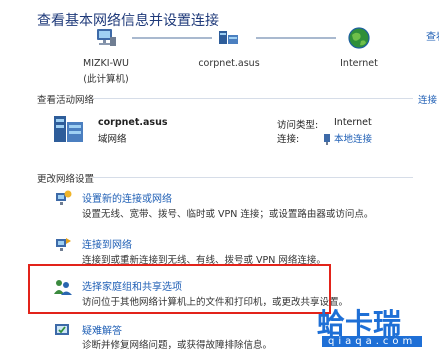 Image resolution: width=439 pixels, height=351 pixels. Describe the element at coordinates (228, 214) in the screenshot. I see `task-new-connection-desc: 设置无线、宽带、拨号、临时或 VPN 连接；或设置路由器或访问点。` at that location.